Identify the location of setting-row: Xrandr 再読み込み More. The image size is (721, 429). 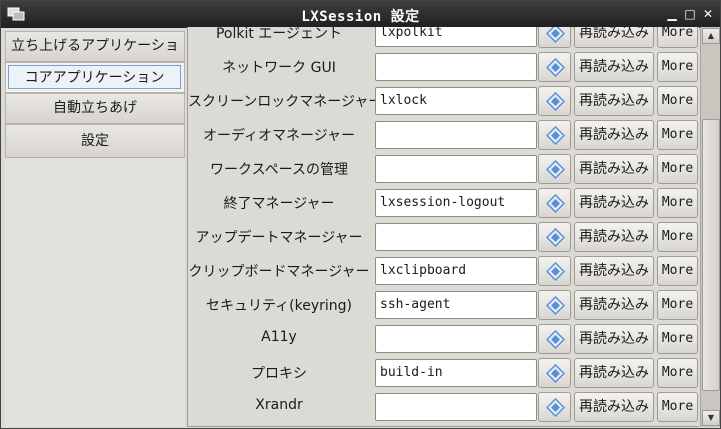
(443, 407).